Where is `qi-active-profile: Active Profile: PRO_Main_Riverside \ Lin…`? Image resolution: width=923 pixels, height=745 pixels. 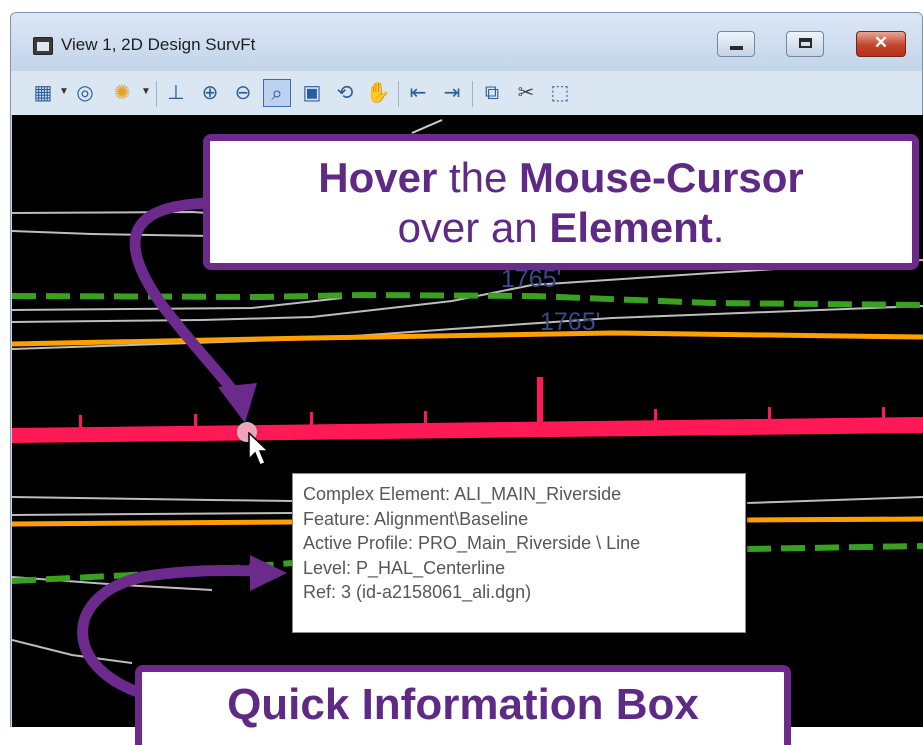 qi-active-profile: Active Profile: PRO_Main_Riverside \ Lin… is located at coordinates (472, 543).